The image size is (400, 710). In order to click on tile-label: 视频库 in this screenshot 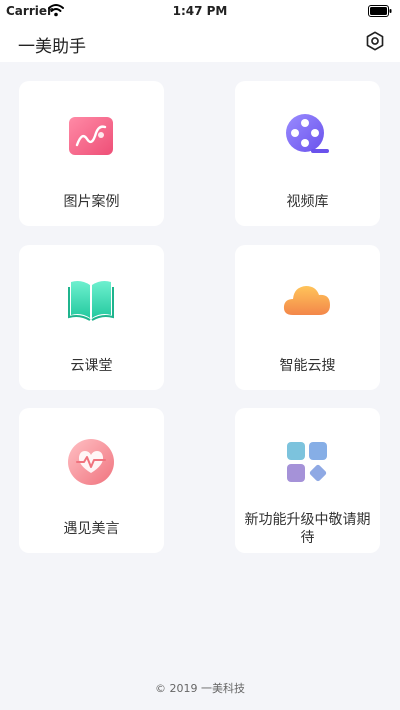, I will do `click(307, 202)`.